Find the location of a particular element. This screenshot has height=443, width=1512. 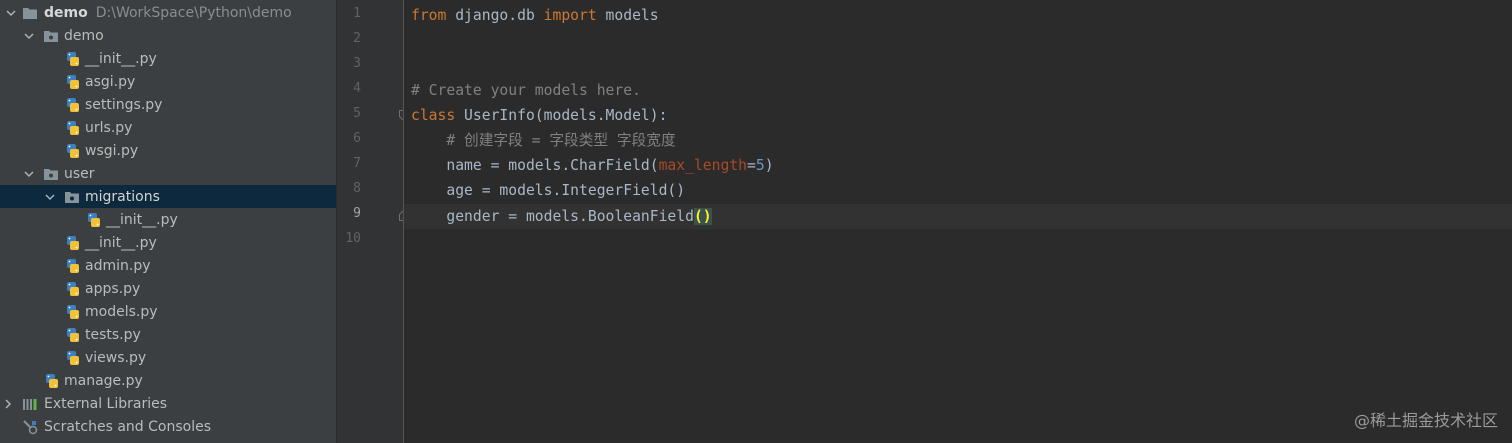

tree-item-label: External Libraries is located at coordinates (105, 403).